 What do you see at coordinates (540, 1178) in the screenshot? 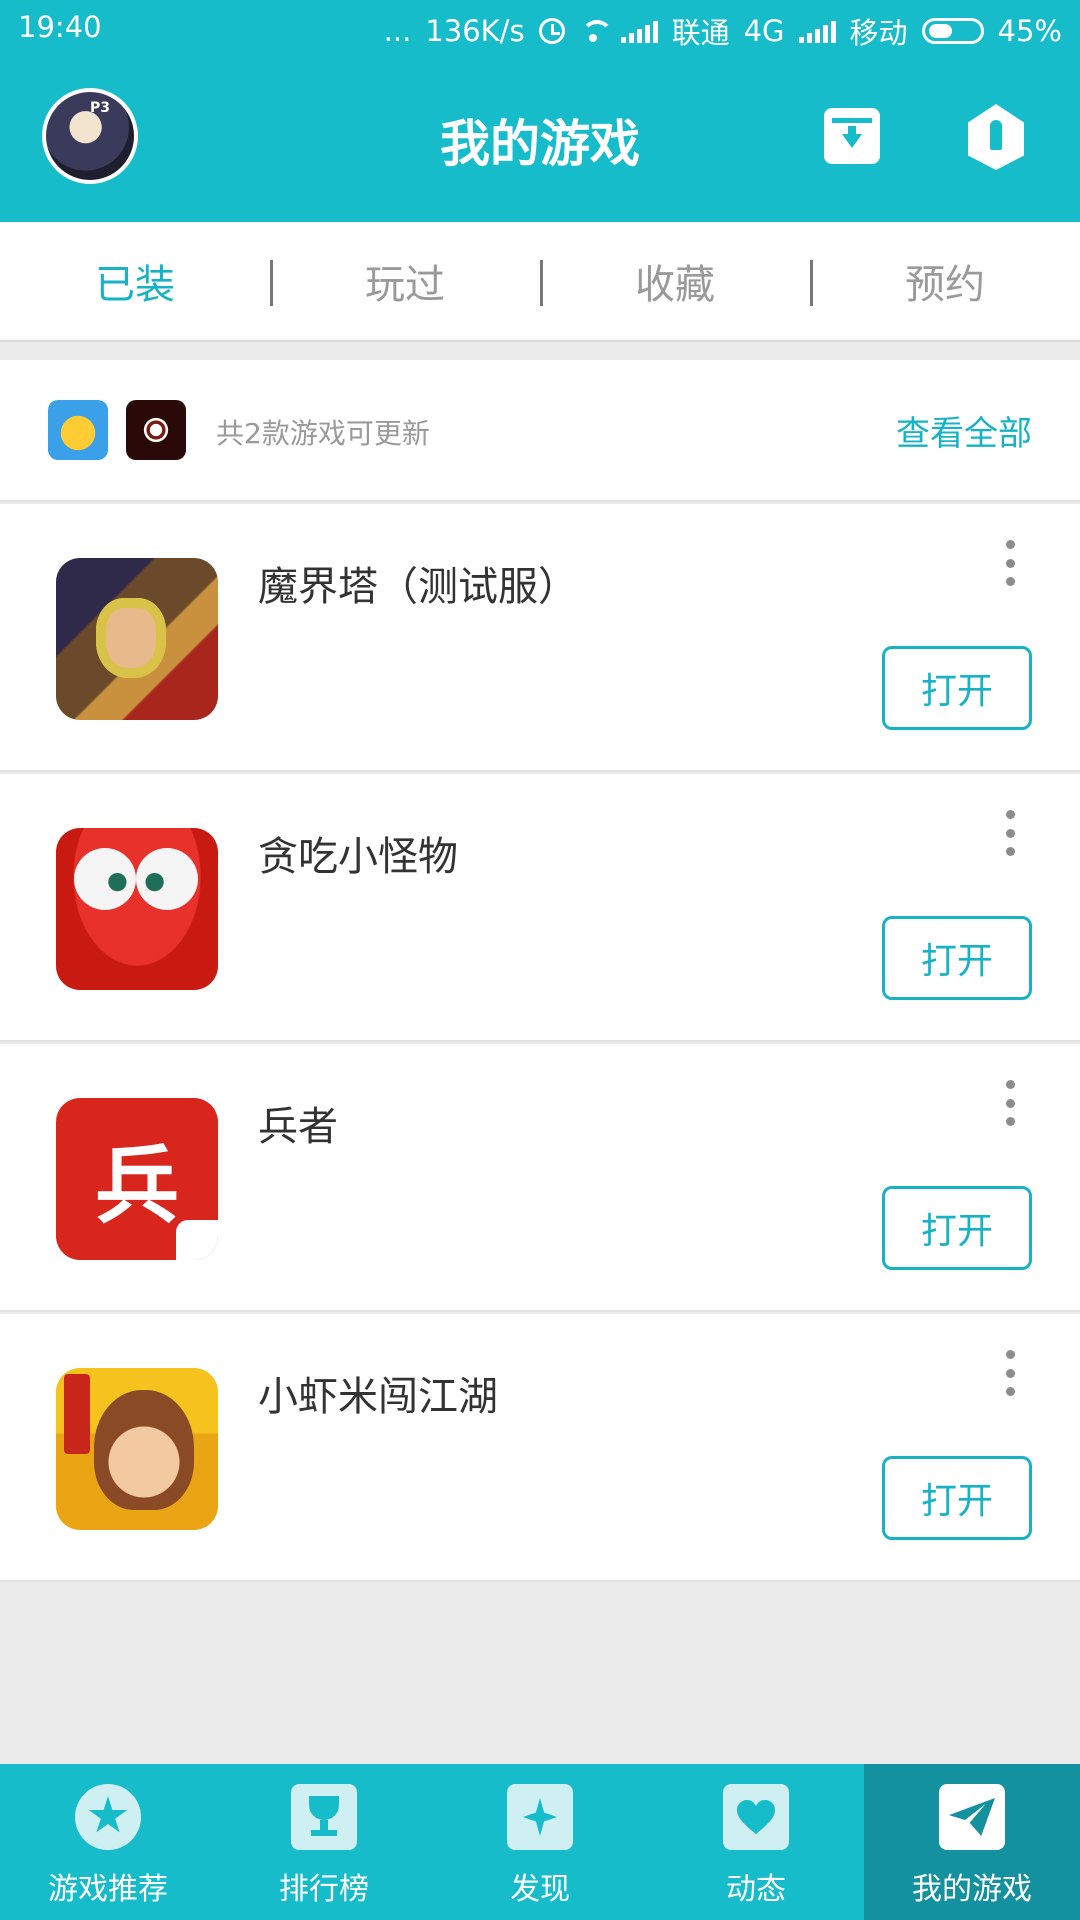
I see `list-item: 兵 兵者 打开` at bounding box center [540, 1178].